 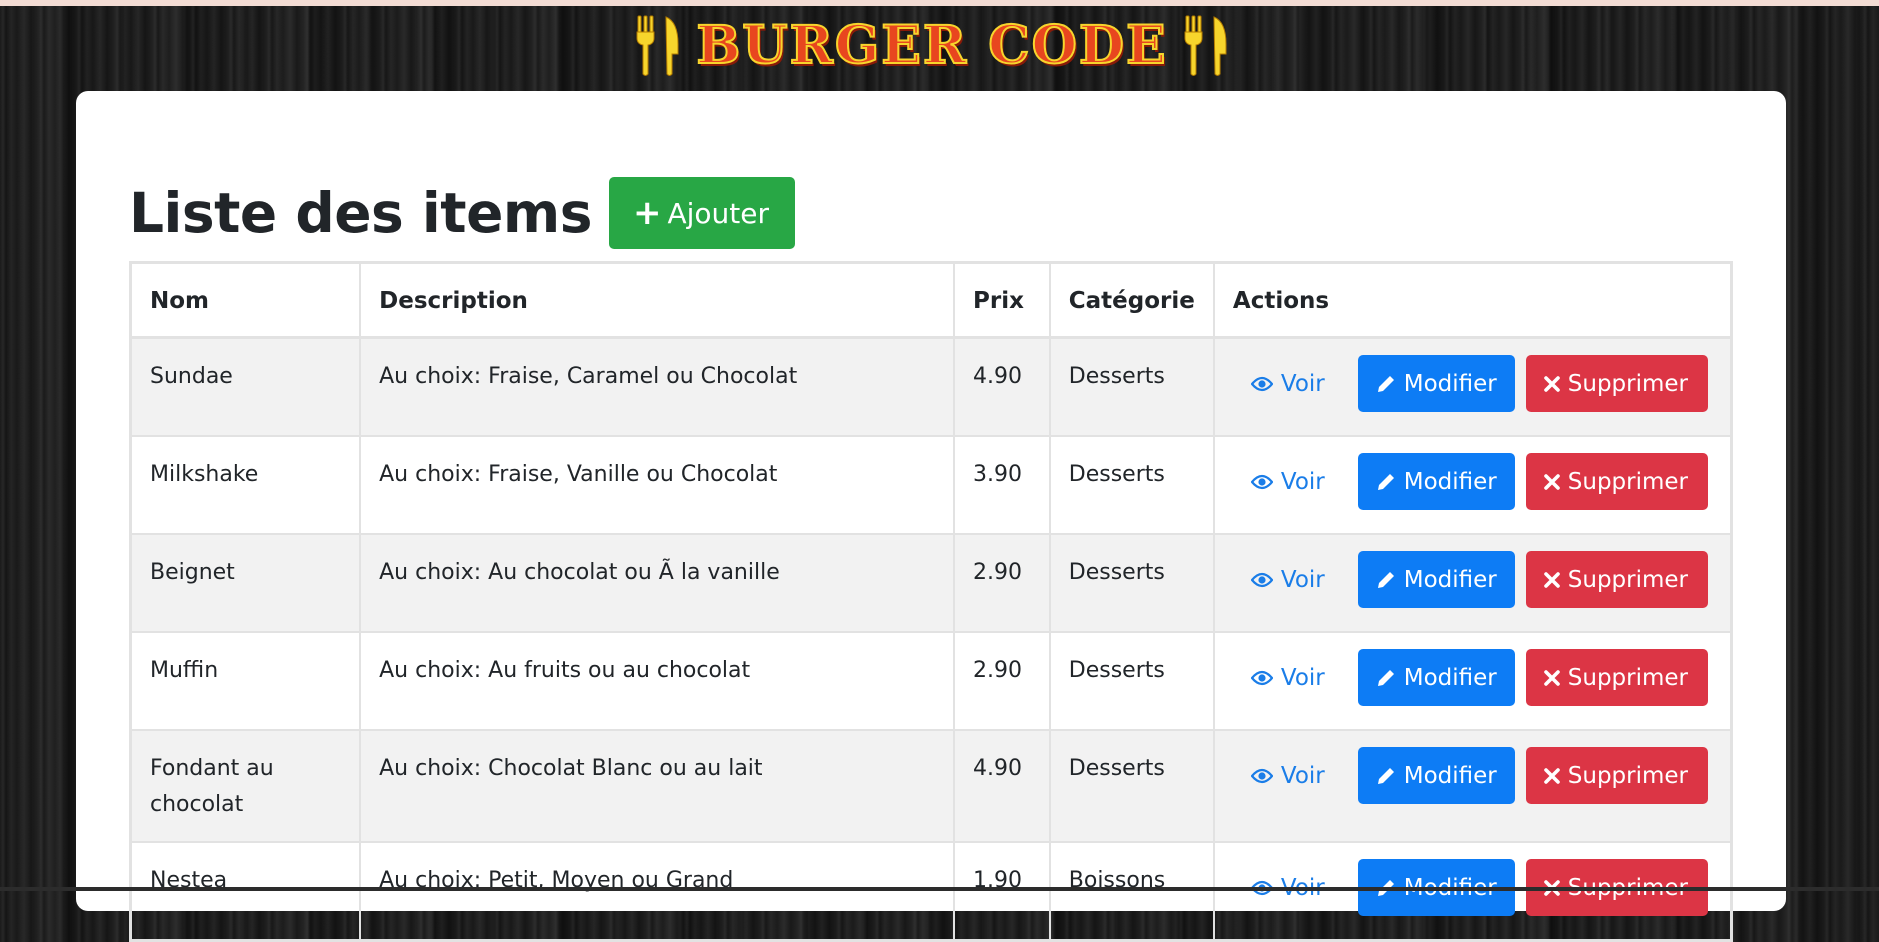 What do you see at coordinates (1002, 485) in the screenshot?
I see `cell-prix: 3.90` at bounding box center [1002, 485].